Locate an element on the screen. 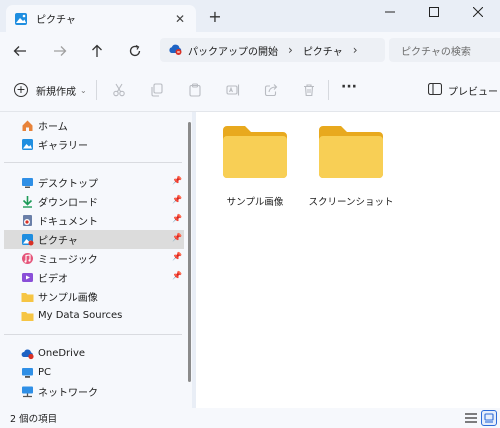  close-icon is located at coordinates (478, 12).